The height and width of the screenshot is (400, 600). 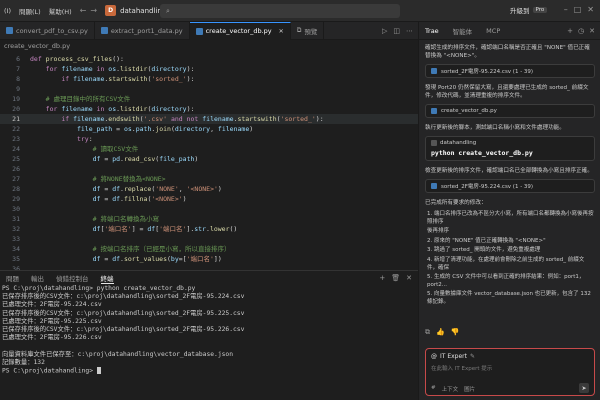 I want to click on tool-image: 圖片, so click(x=469, y=389).